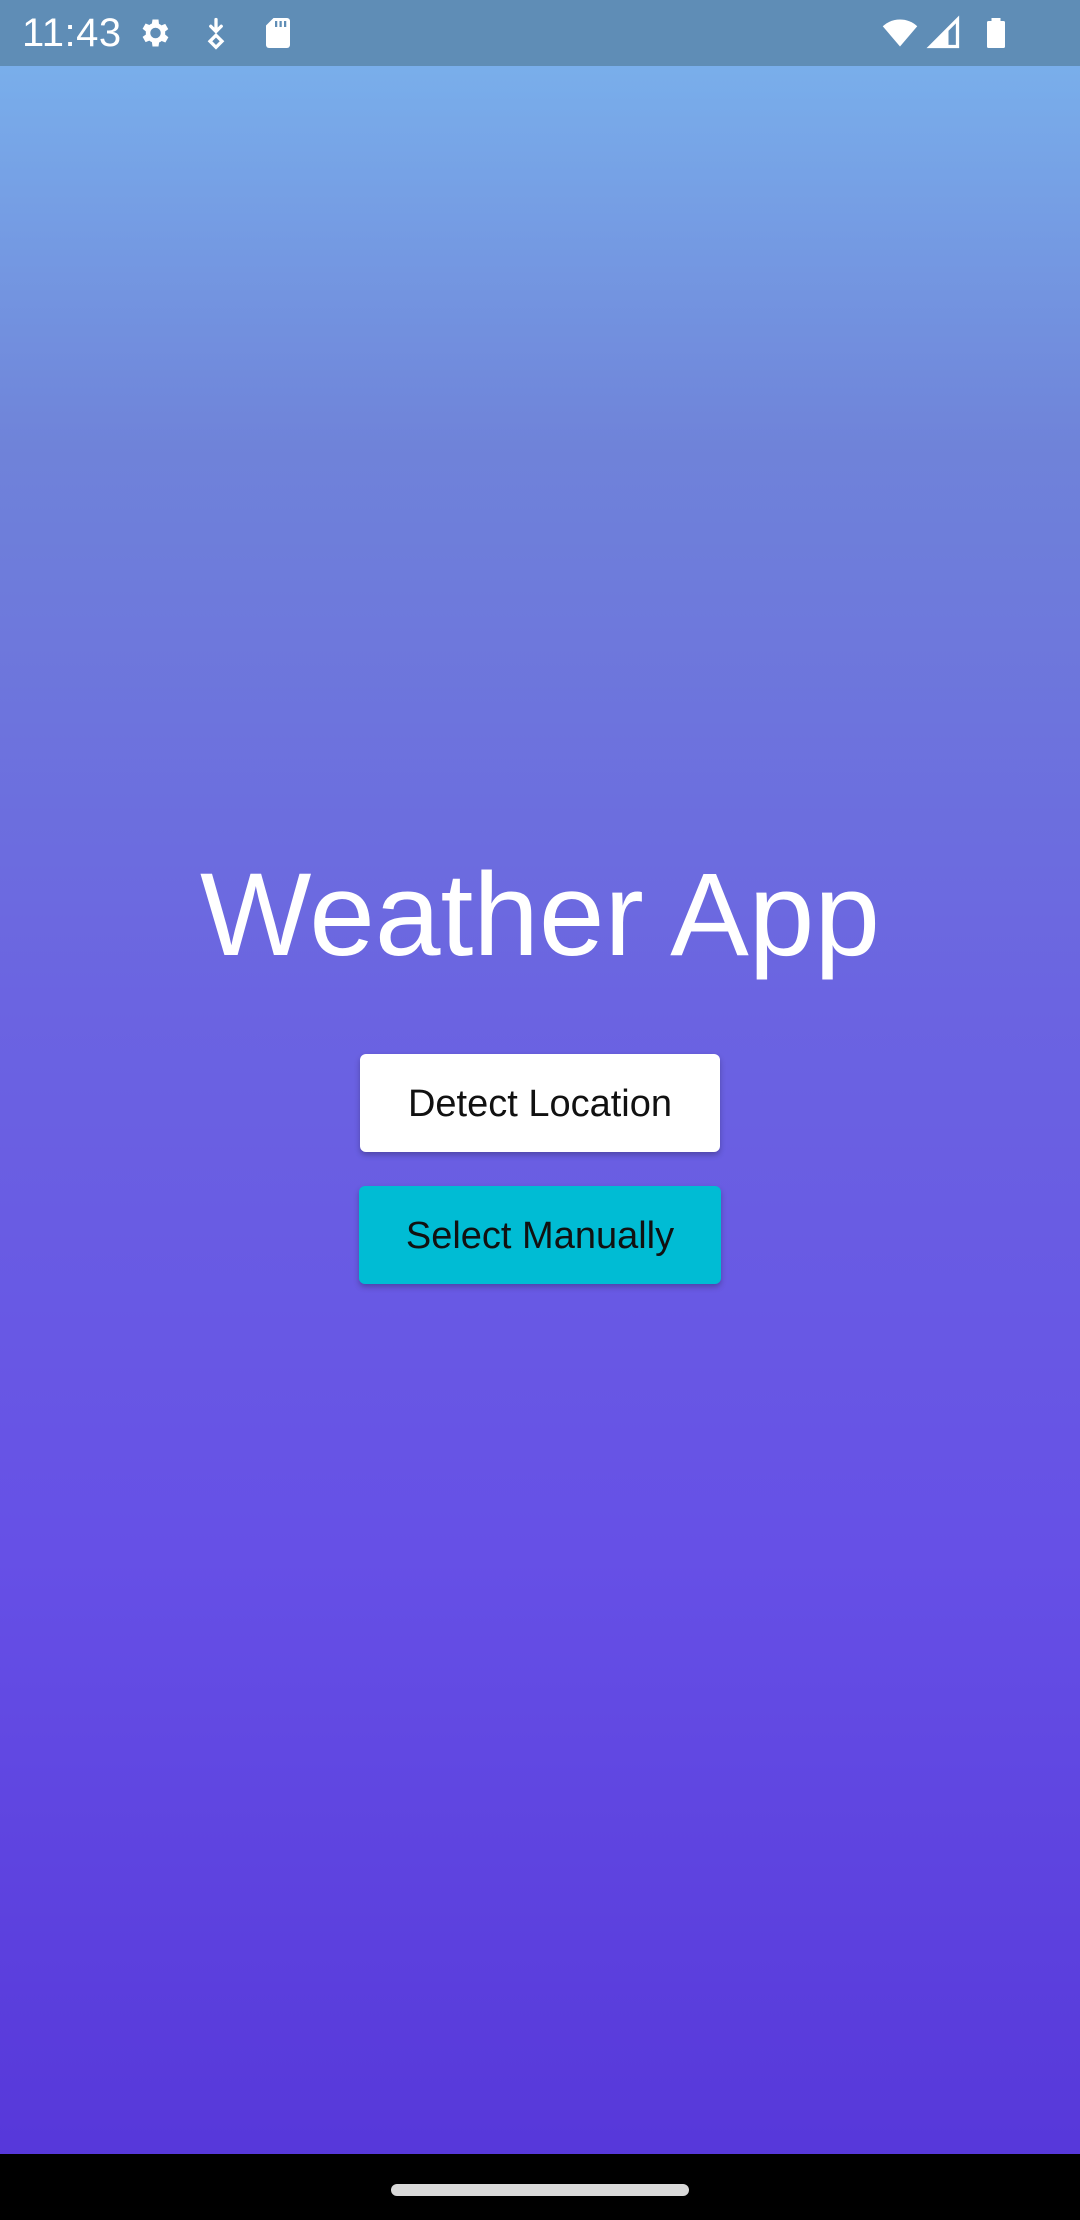 This screenshot has height=2220, width=1080. Describe the element at coordinates (900, 33) in the screenshot. I see `wifi-icon` at that location.